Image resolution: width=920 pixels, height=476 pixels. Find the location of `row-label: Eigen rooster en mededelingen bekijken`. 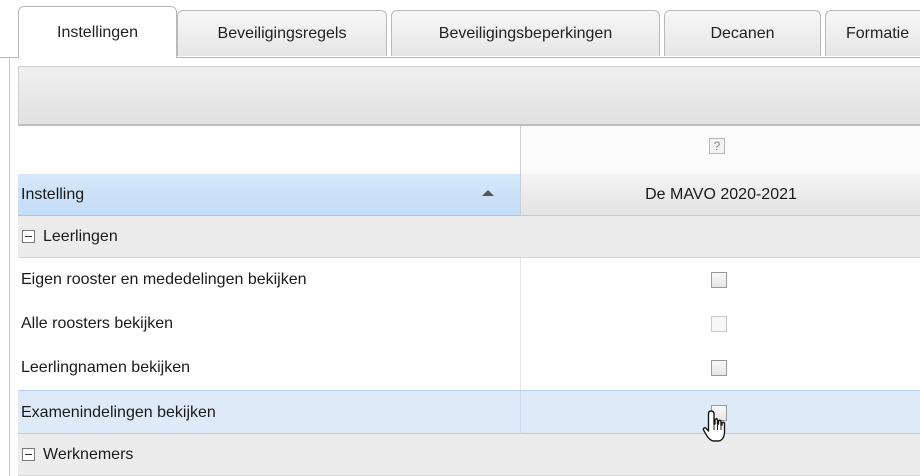

row-label: Eigen rooster en mededelingen bekijken is located at coordinates (164, 279).